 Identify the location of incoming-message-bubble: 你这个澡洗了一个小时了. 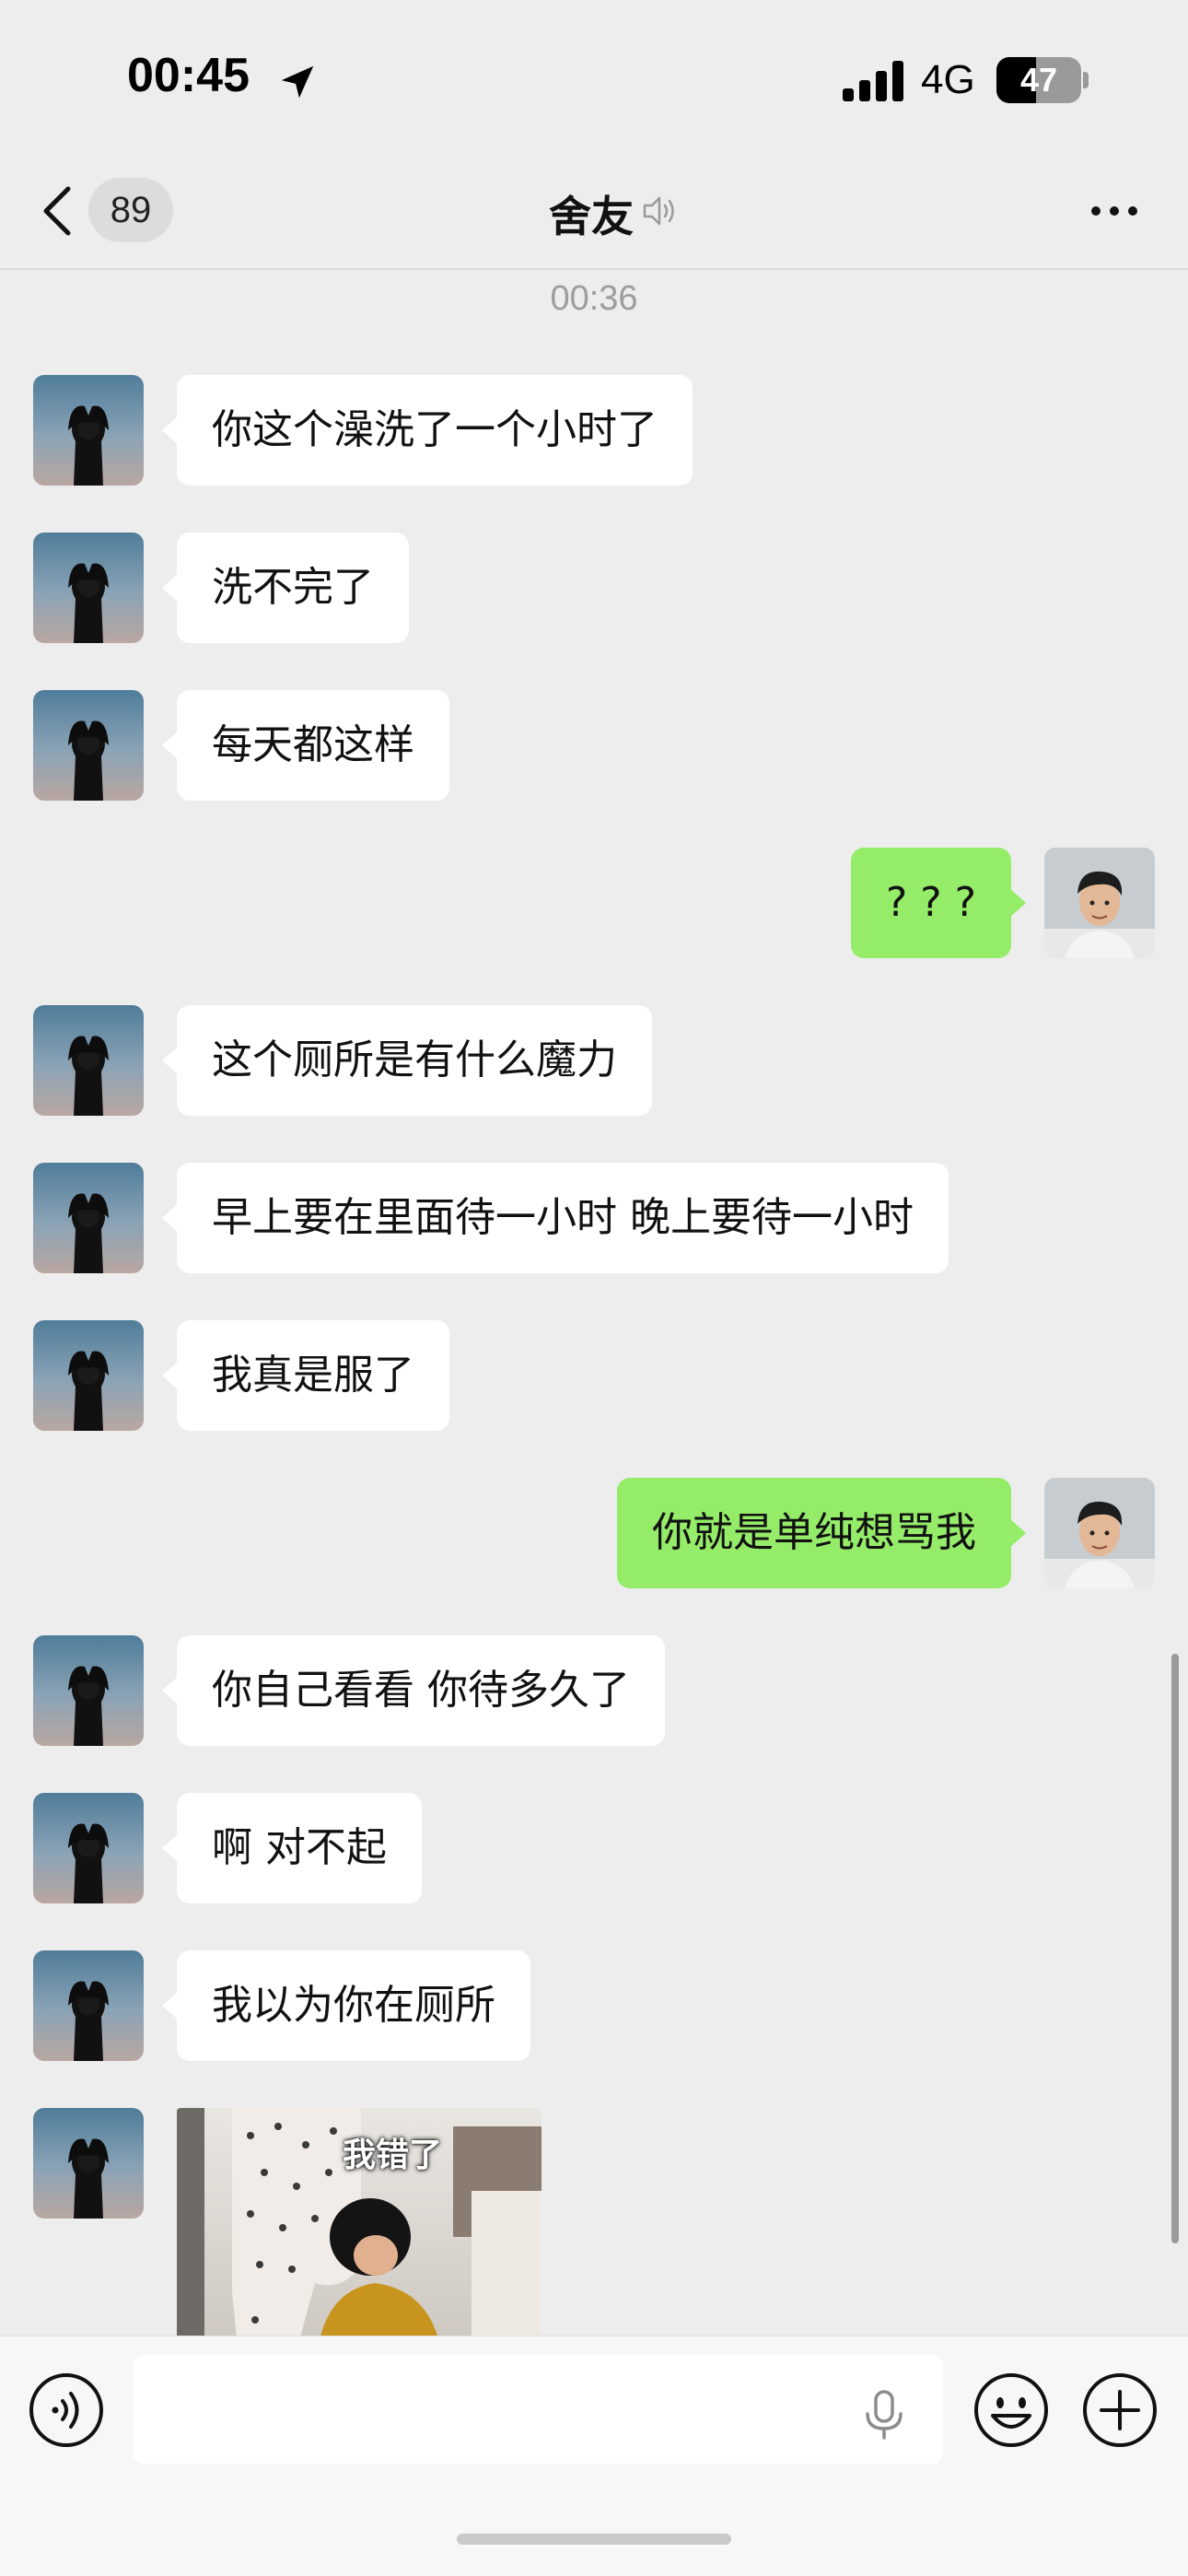
(427, 430).